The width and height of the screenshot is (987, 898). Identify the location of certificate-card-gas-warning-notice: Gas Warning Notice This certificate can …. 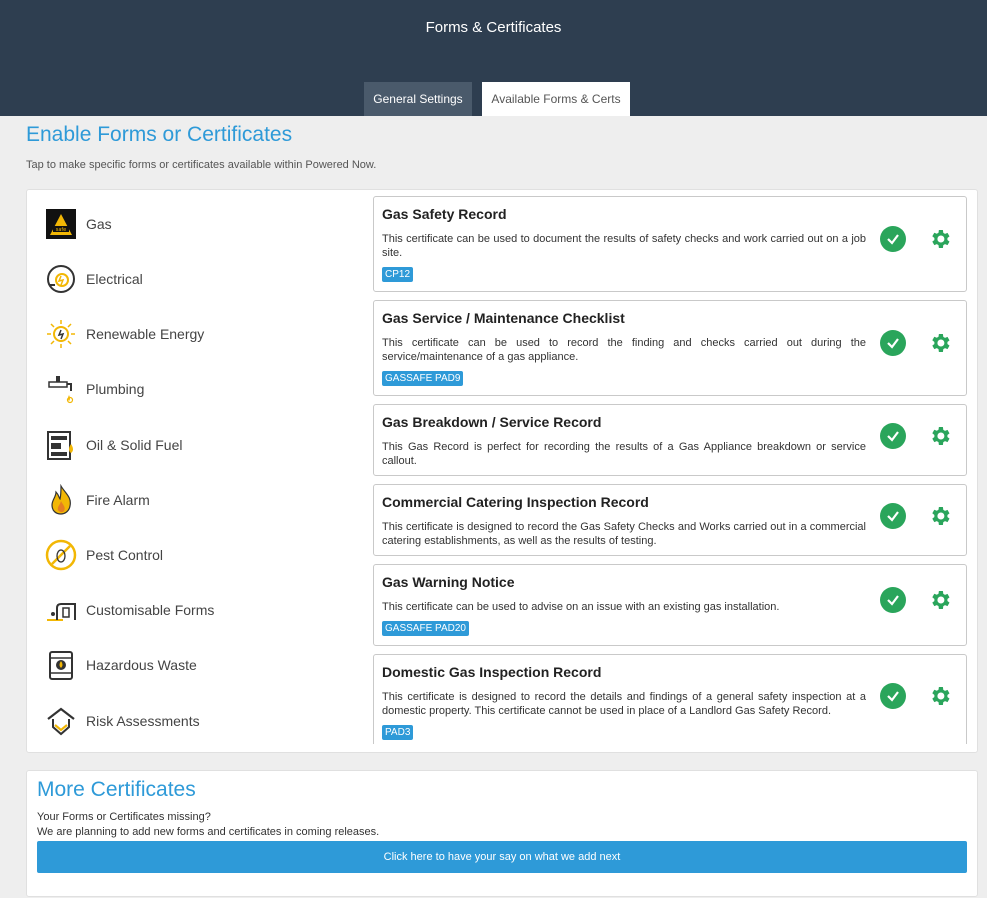
(670, 605).